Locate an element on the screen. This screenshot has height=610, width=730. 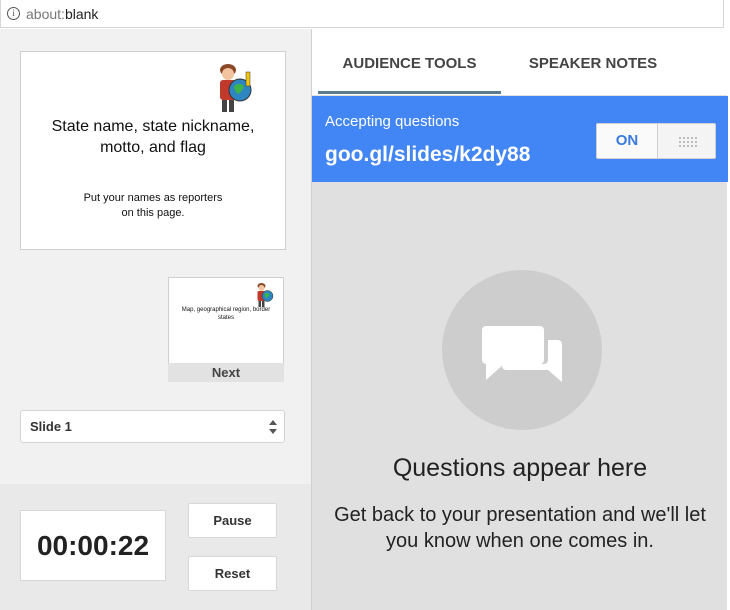
grip-icon is located at coordinates (688, 142).